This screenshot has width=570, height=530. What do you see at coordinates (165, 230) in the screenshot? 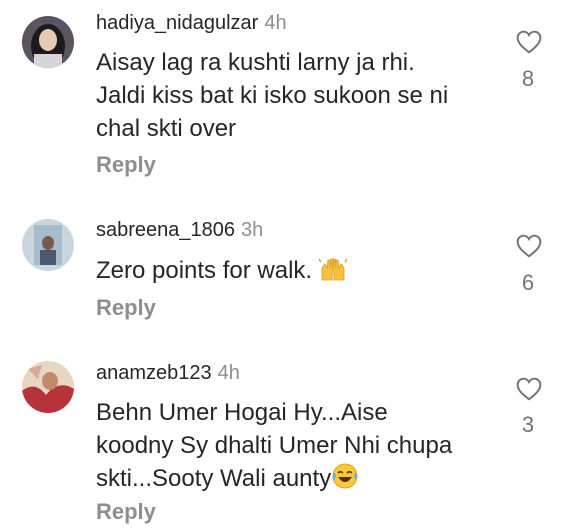
I see `username: sabreena_1806` at bounding box center [165, 230].